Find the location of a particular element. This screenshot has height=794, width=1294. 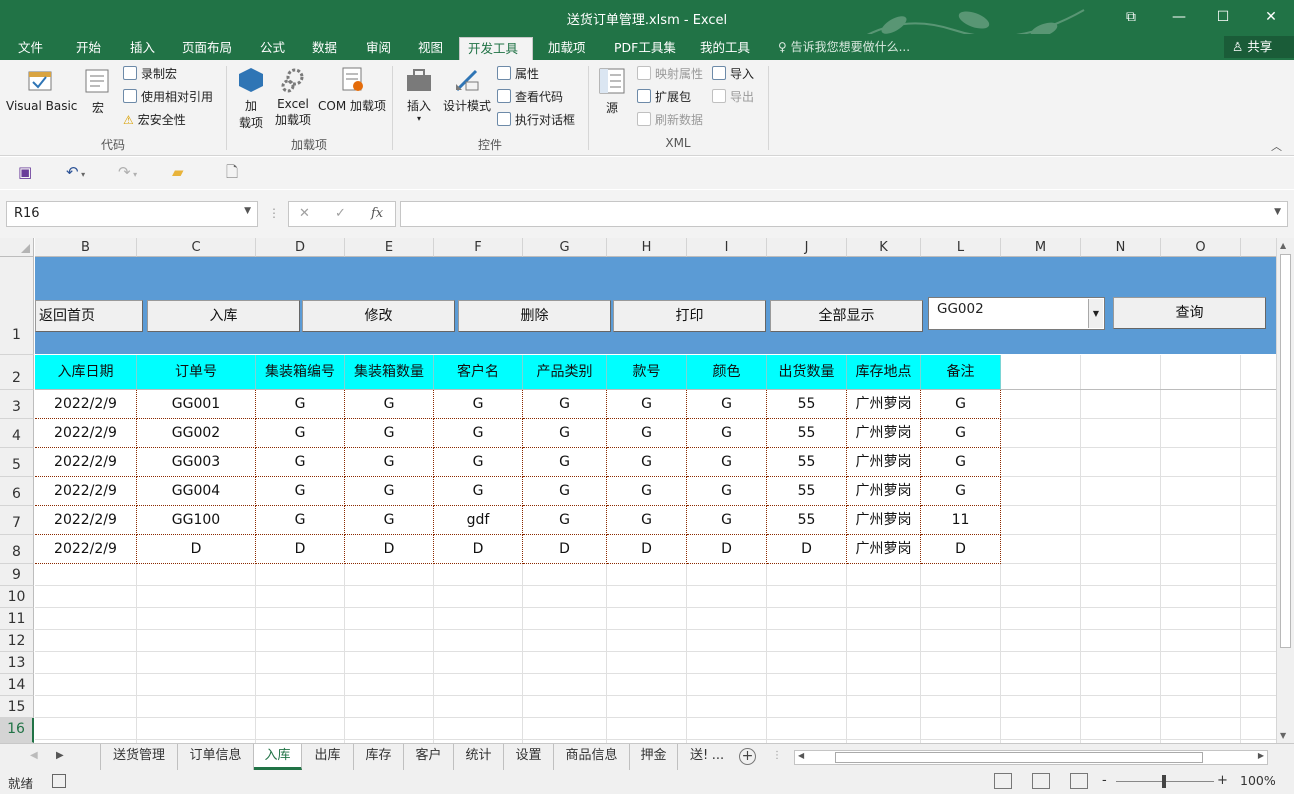

split-handle-icon: ⋮ is located at coordinates (777, 755).